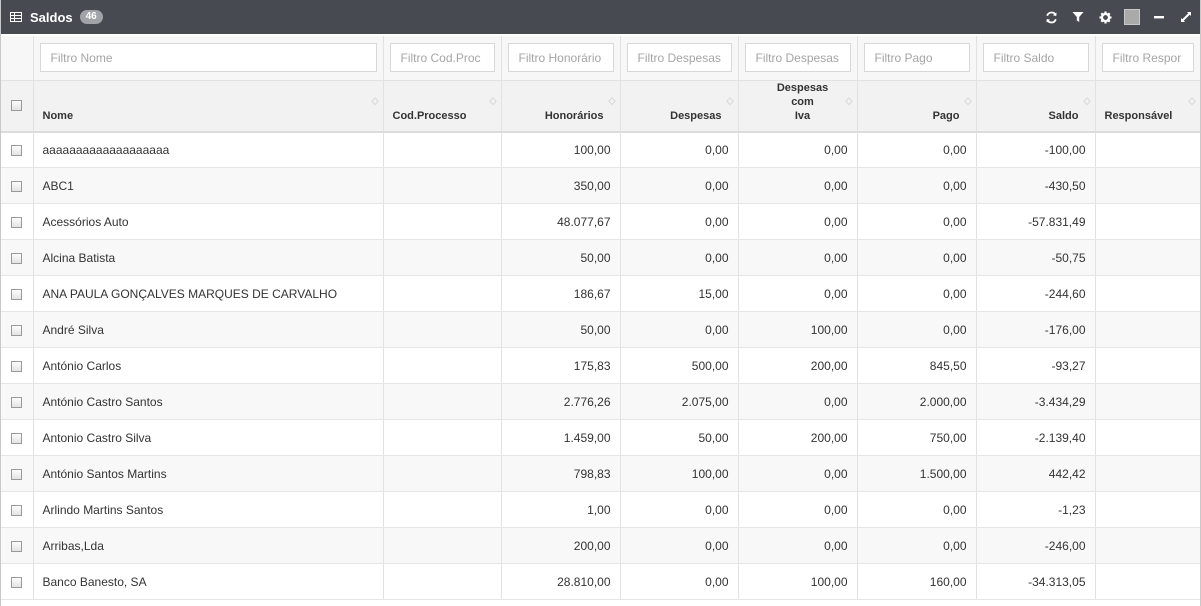  What do you see at coordinates (679, 437) in the screenshot?
I see `cell-despesas: 50,00` at bounding box center [679, 437].